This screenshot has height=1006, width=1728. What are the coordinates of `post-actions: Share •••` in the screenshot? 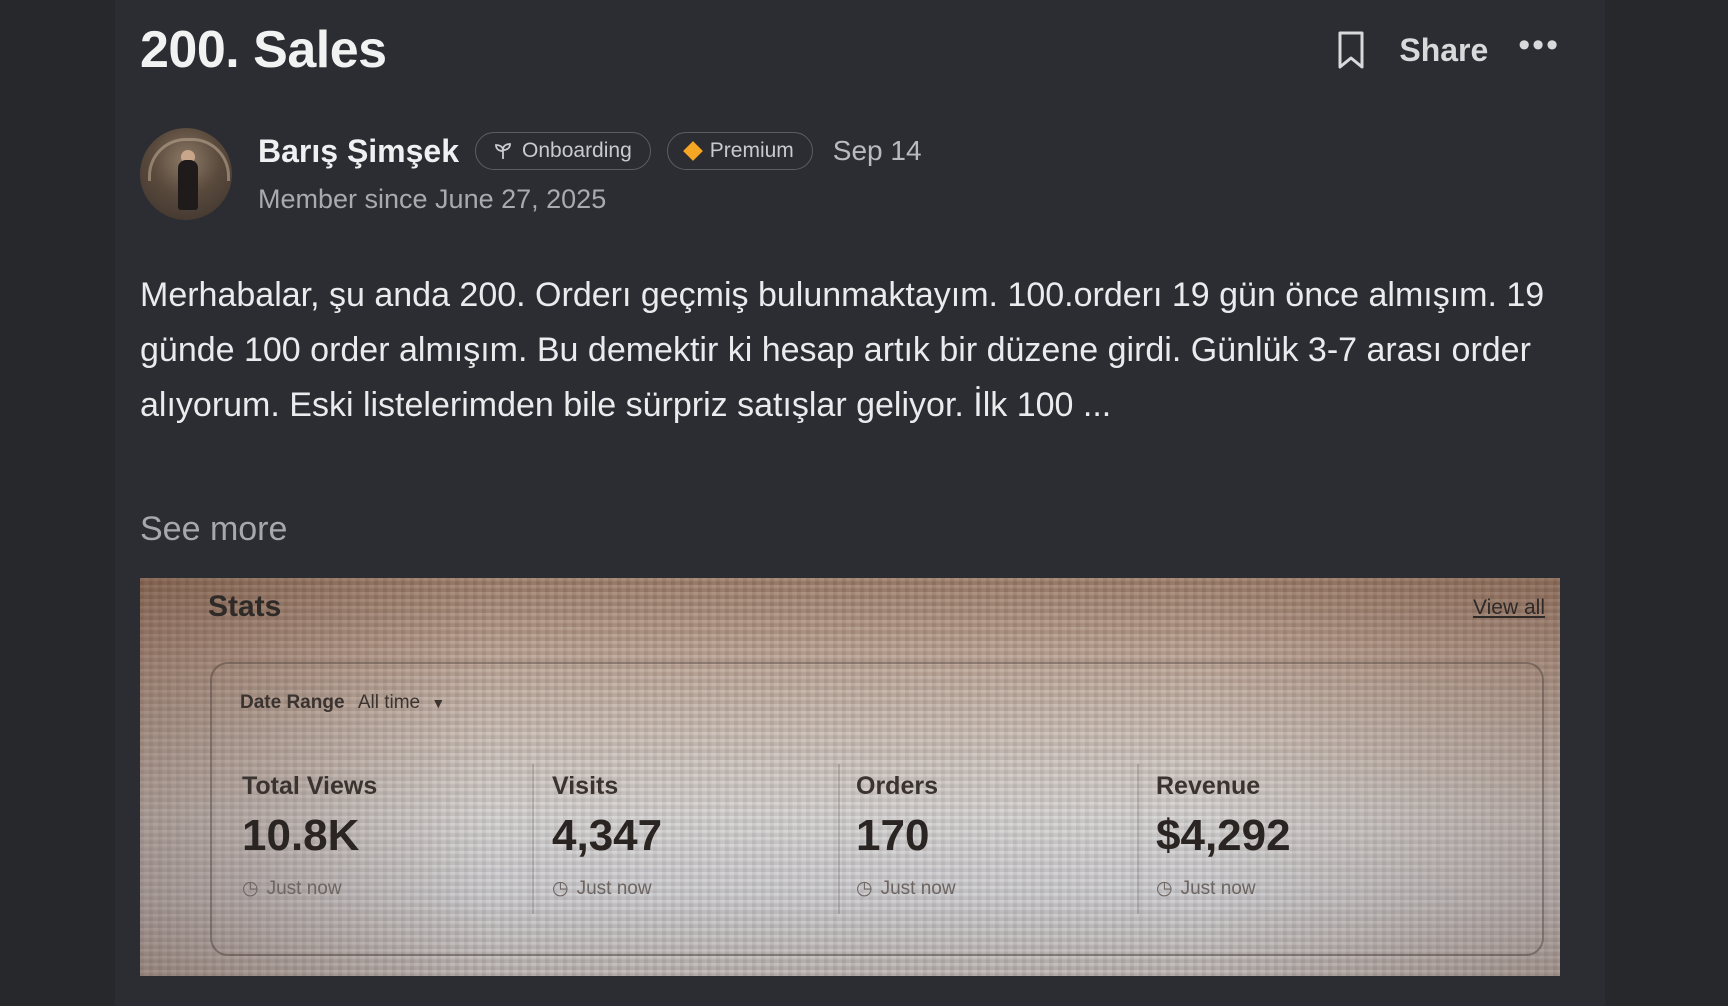 It's located at (1446, 50).